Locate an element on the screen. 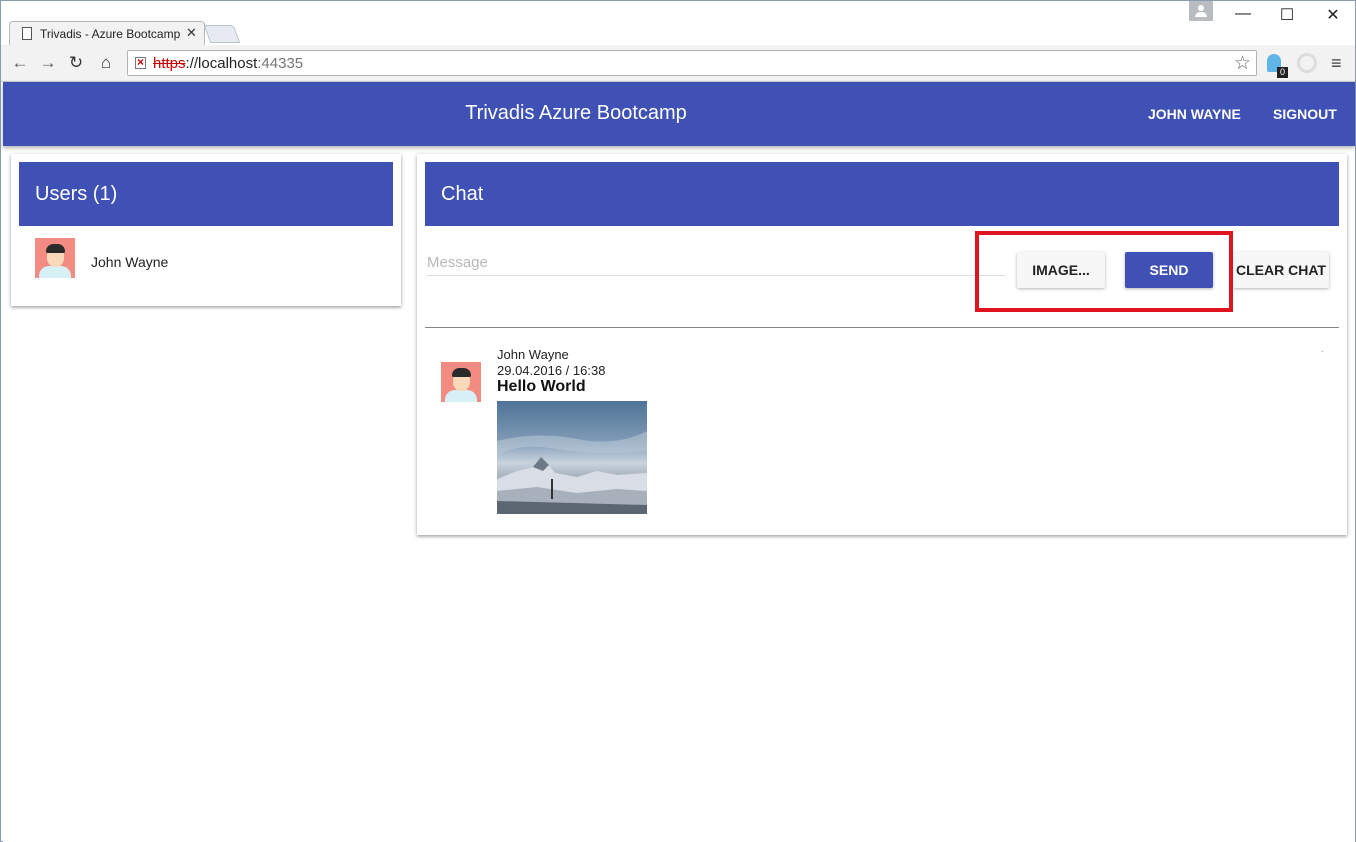 This screenshot has width=1356, height=842. message-avatar is located at coordinates (461, 382).